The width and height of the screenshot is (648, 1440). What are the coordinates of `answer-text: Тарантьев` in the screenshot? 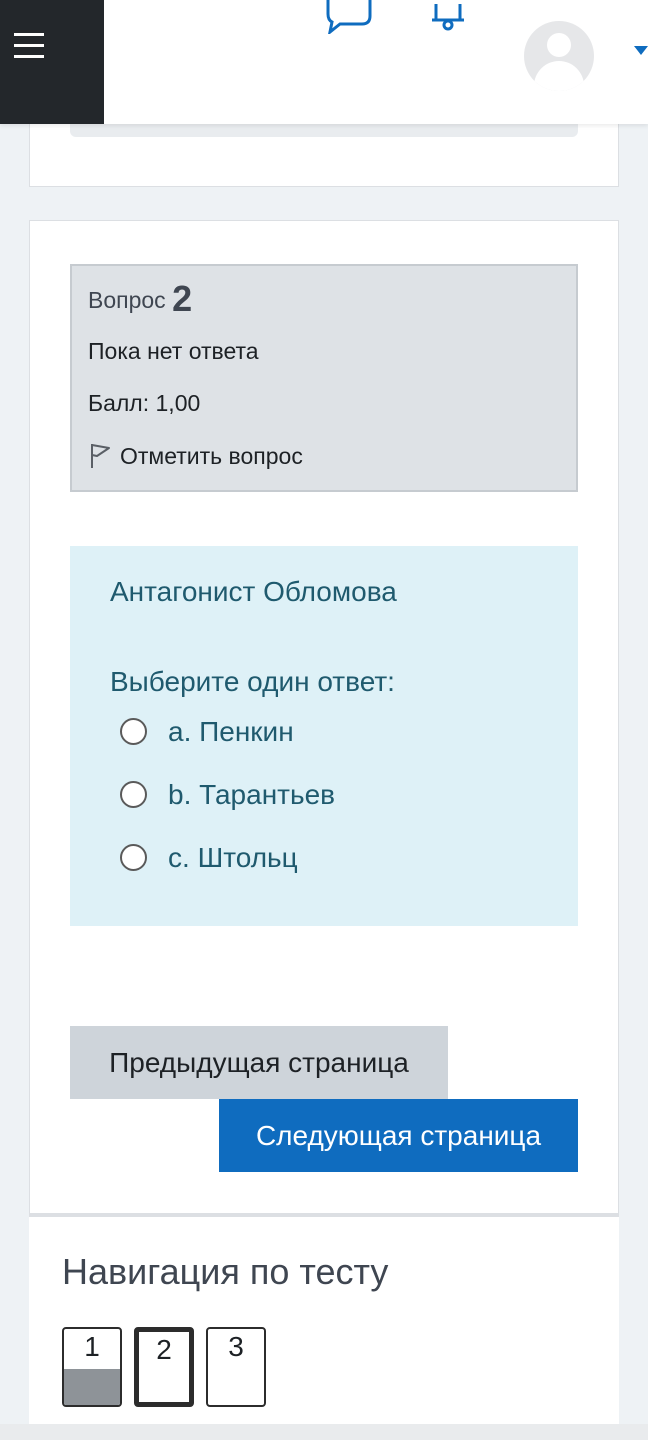 It's located at (267, 794).